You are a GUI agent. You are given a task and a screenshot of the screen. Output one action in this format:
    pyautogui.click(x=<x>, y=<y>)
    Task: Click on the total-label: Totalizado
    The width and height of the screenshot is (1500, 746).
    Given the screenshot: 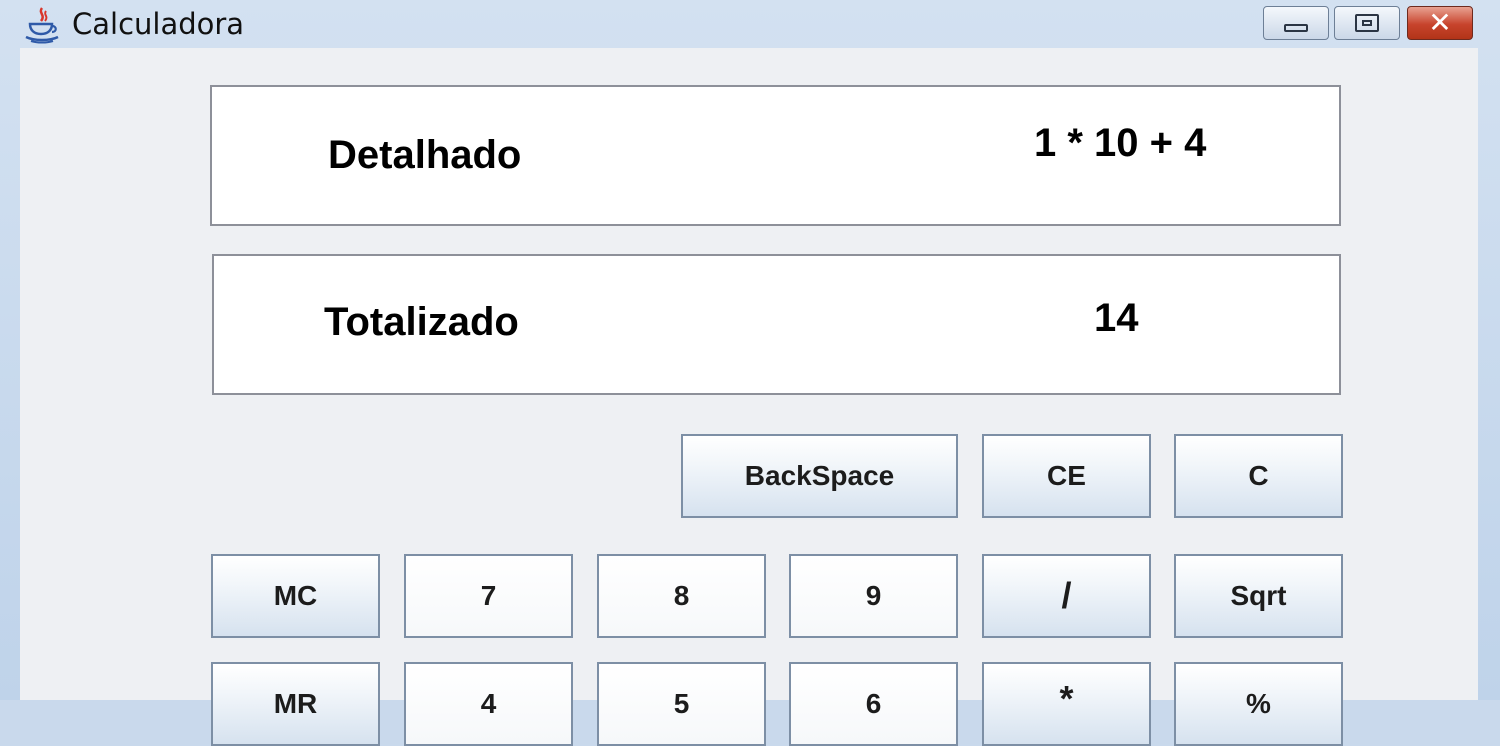 What is the action you would take?
    pyautogui.click(x=421, y=322)
    